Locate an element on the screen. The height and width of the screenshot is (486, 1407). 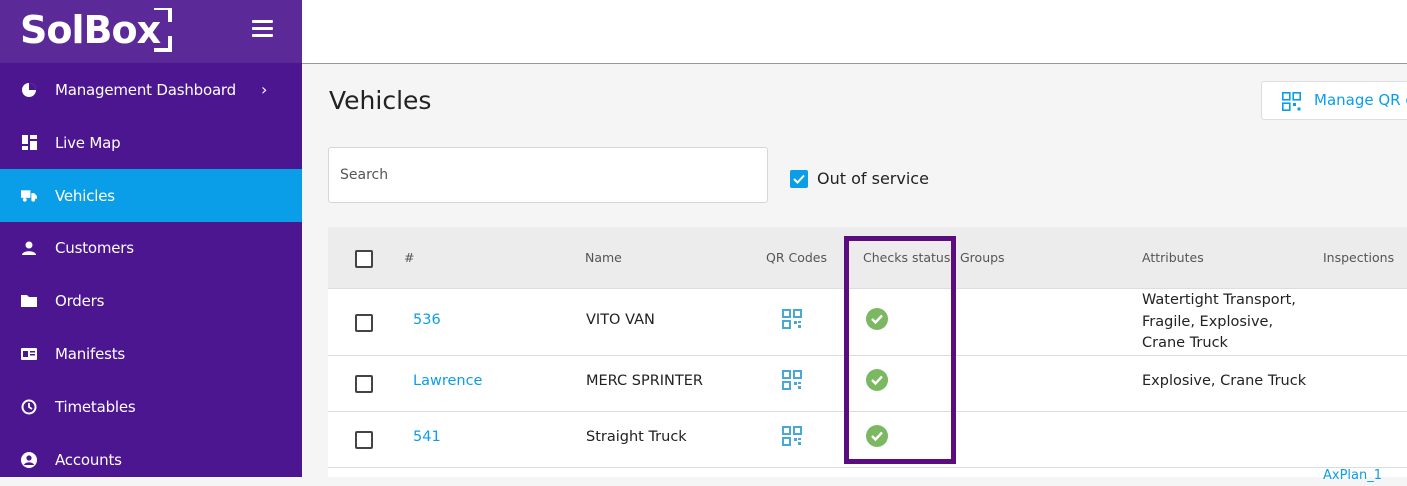
sidebar-item-customers: Customers is located at coordinates (151, 247).